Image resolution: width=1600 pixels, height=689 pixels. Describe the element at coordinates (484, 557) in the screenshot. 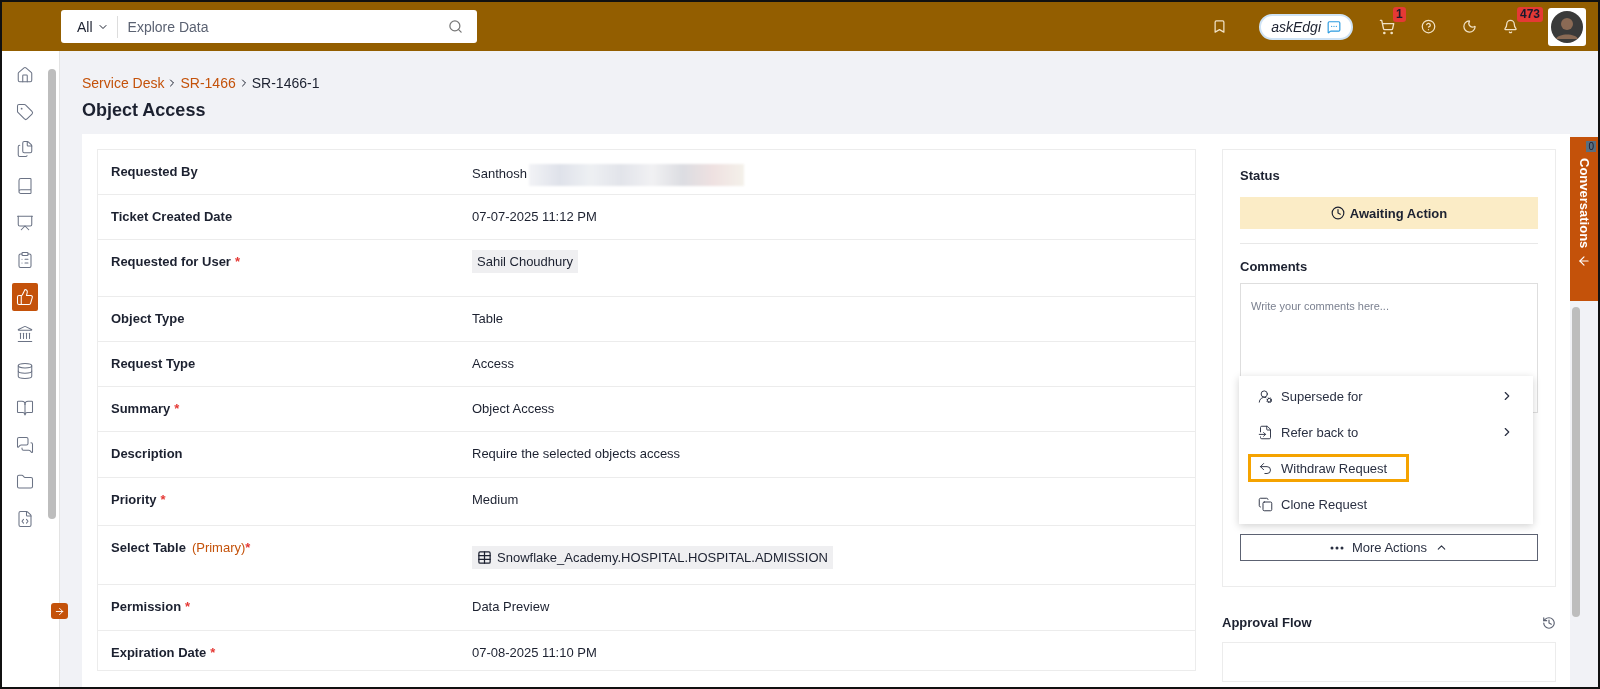

I see `table-icon` at that location.